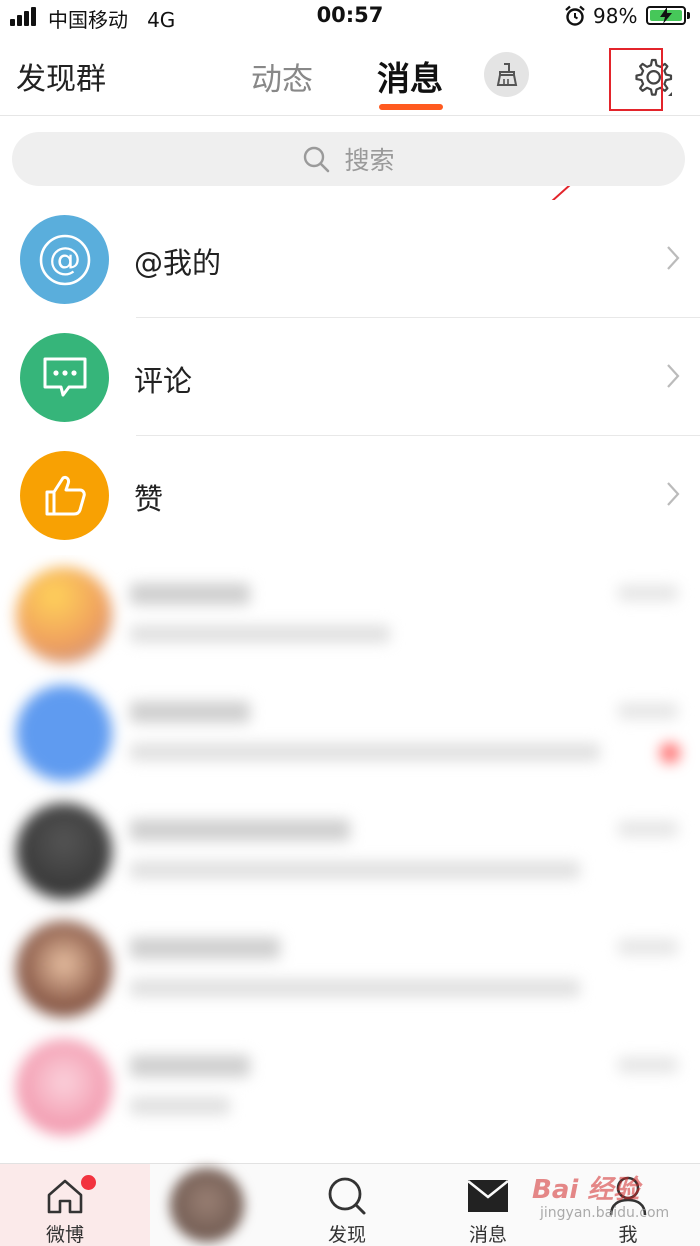  I want to click on watermark-text: Bai 经验, so click(586, 1190).